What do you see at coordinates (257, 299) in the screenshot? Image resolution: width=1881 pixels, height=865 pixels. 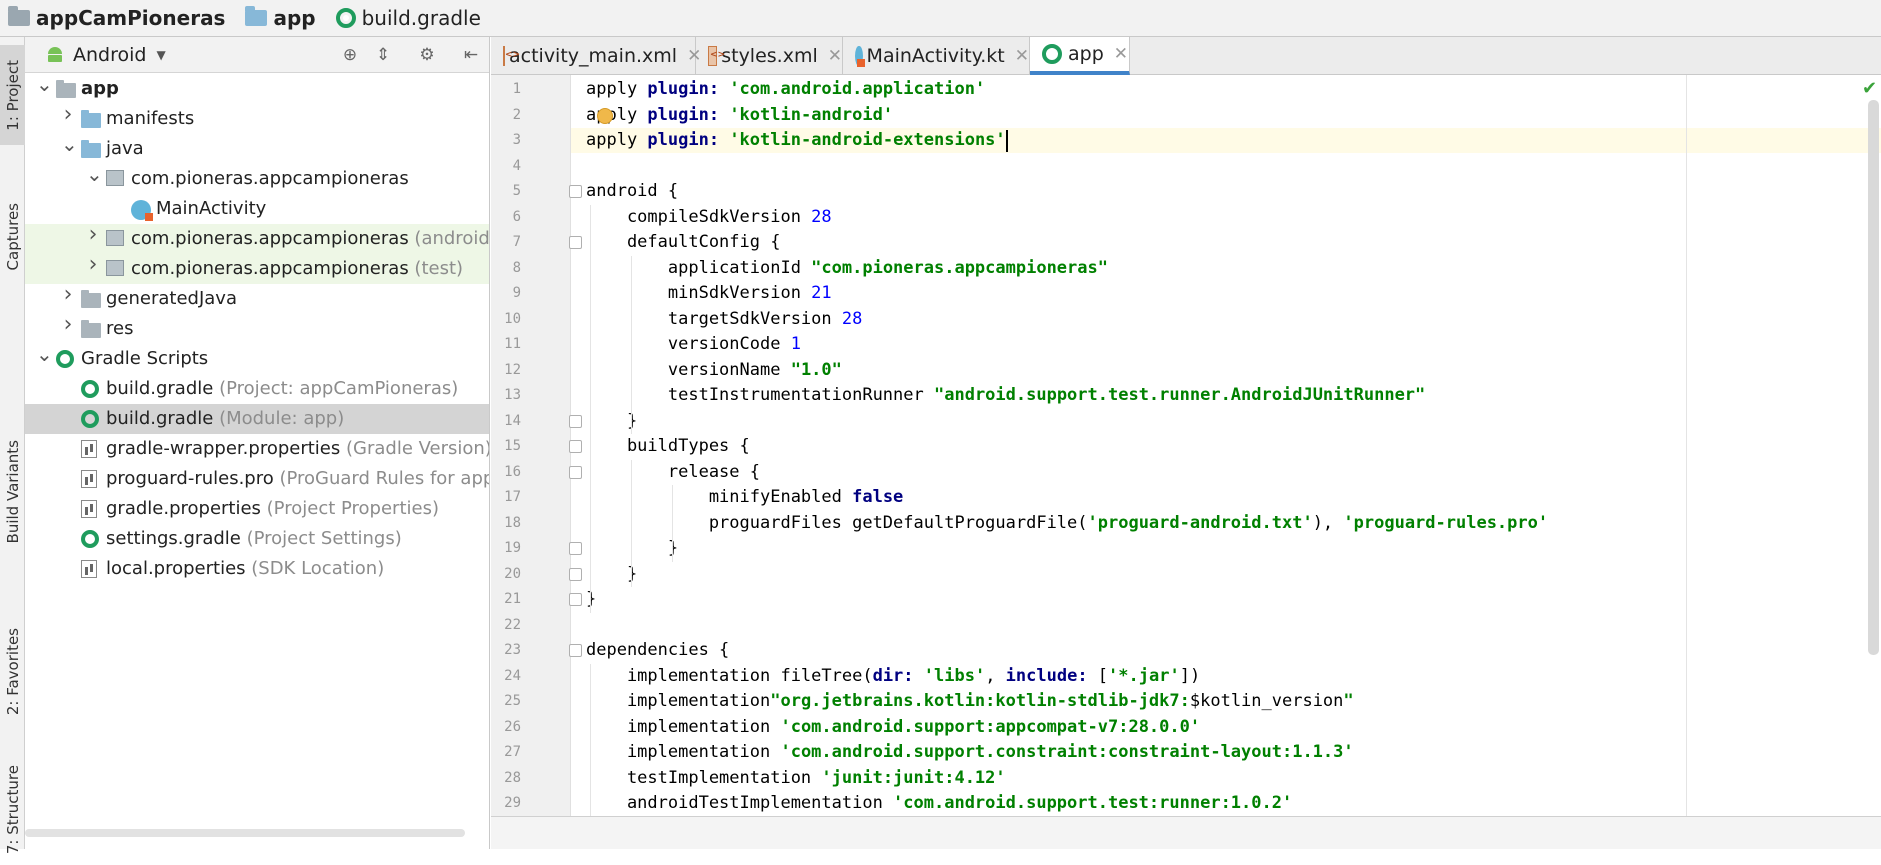 I see `tree-item: › generatedJava` at bounding box center [257, 299].